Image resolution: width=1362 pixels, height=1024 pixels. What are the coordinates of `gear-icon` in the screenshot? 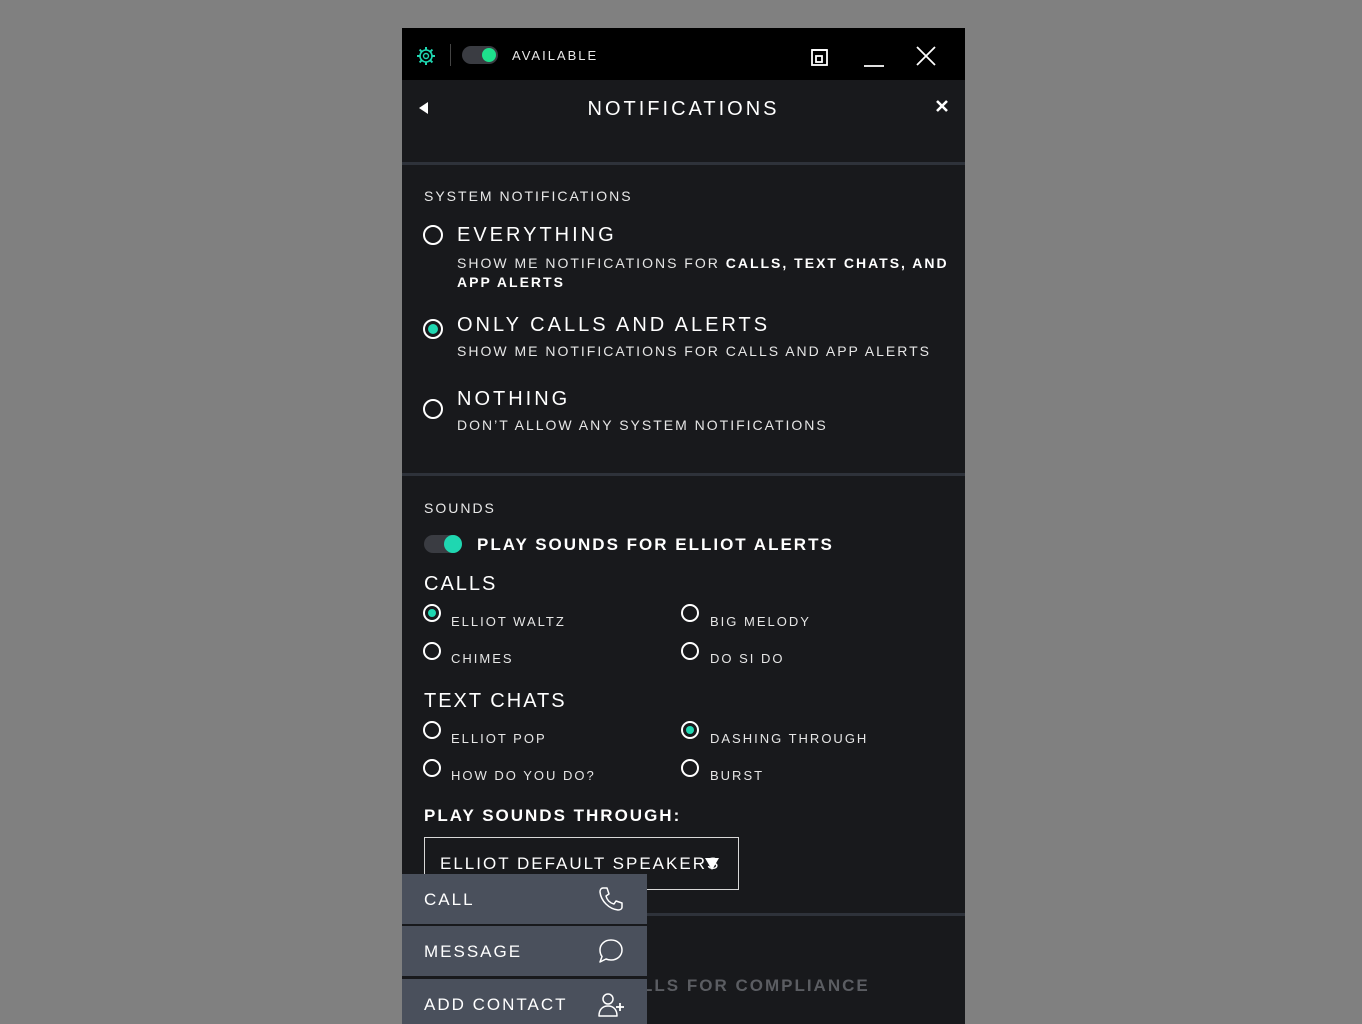 It's located at (426, 56).